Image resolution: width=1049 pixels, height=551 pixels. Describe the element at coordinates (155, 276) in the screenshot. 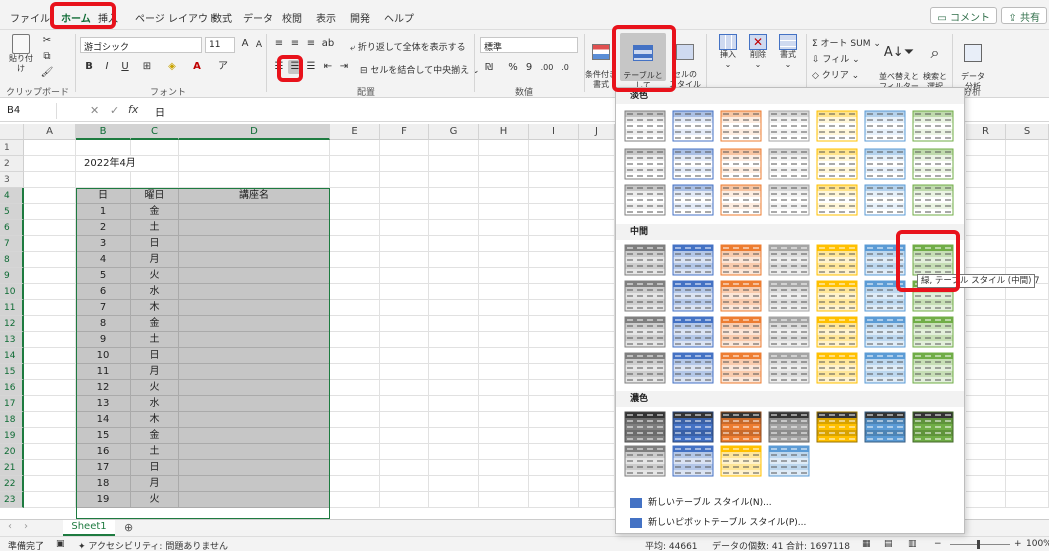

I see `cell: 火` at that location.